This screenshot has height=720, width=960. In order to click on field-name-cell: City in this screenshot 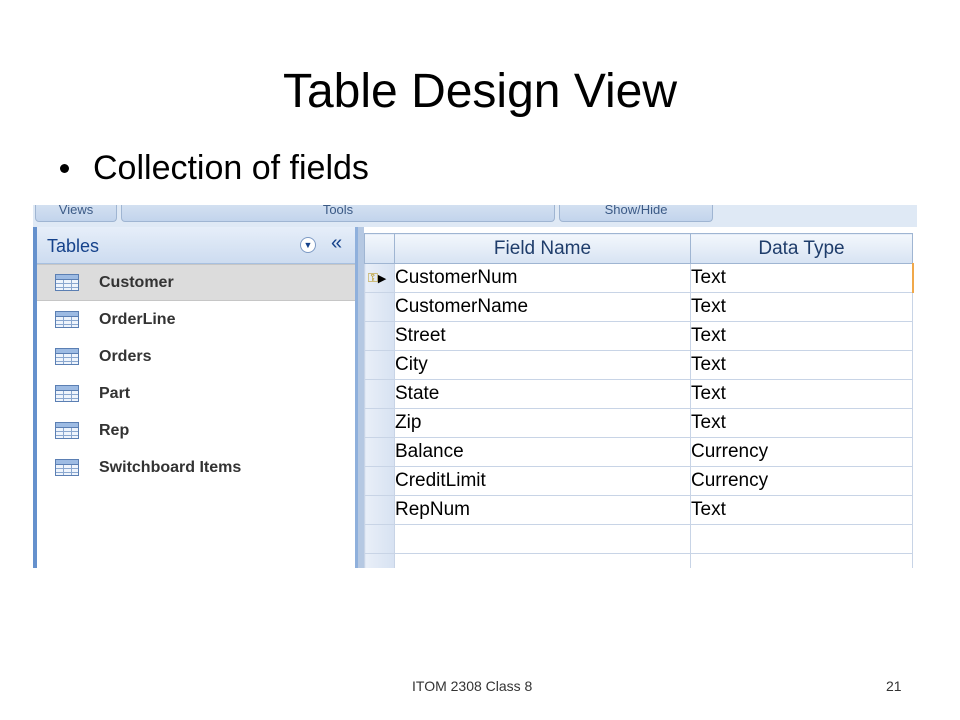, I will do `click(542, 365)`.